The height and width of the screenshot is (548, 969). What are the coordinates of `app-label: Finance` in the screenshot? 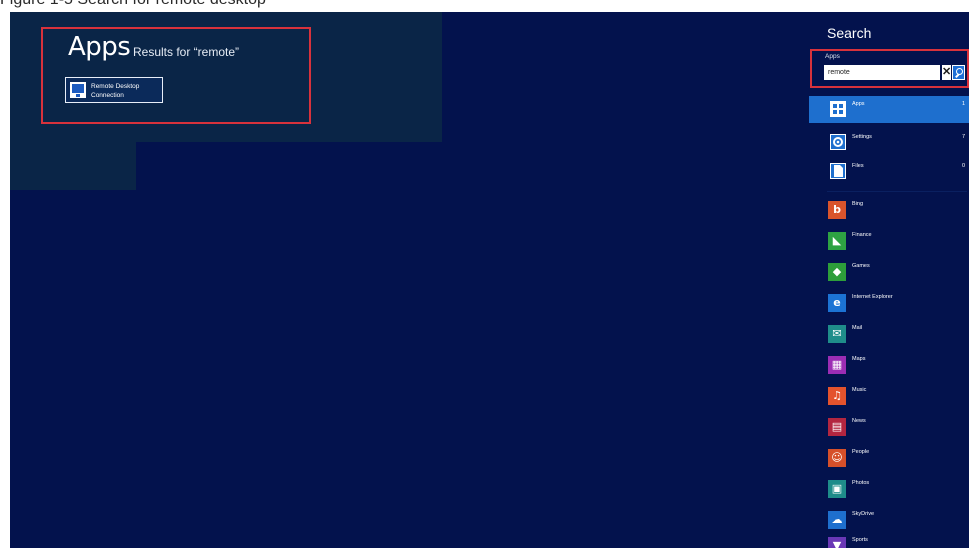 It's located at (862, 235).